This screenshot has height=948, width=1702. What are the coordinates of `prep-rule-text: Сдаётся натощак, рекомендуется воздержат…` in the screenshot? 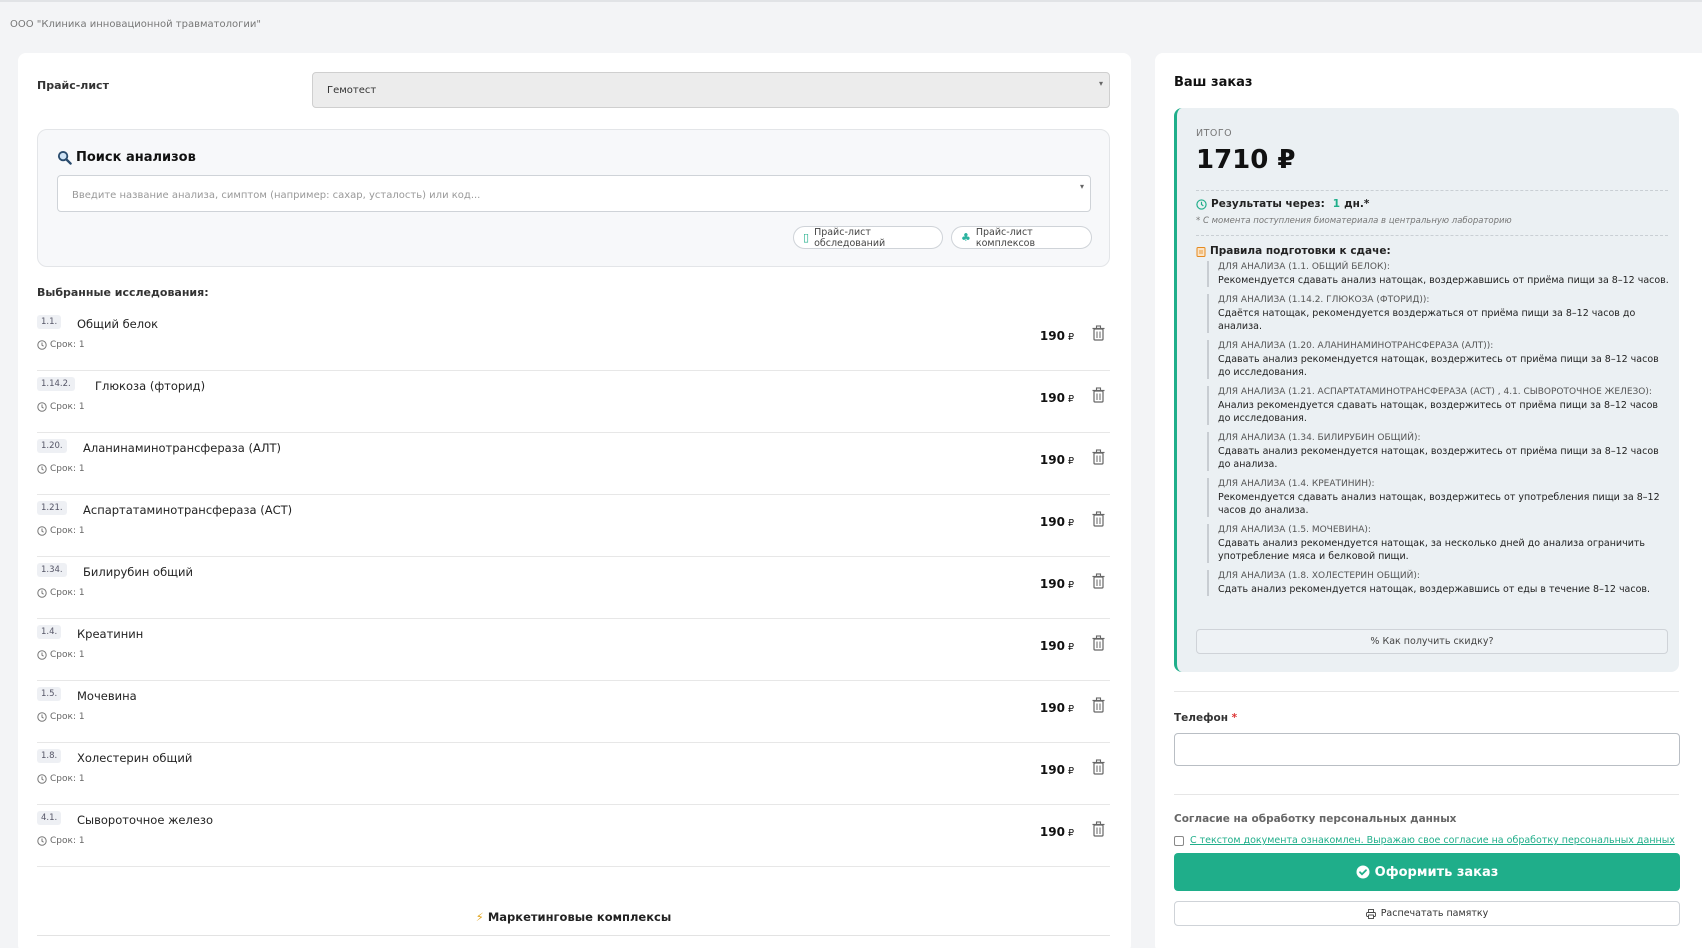 It's located at (1427, 320).